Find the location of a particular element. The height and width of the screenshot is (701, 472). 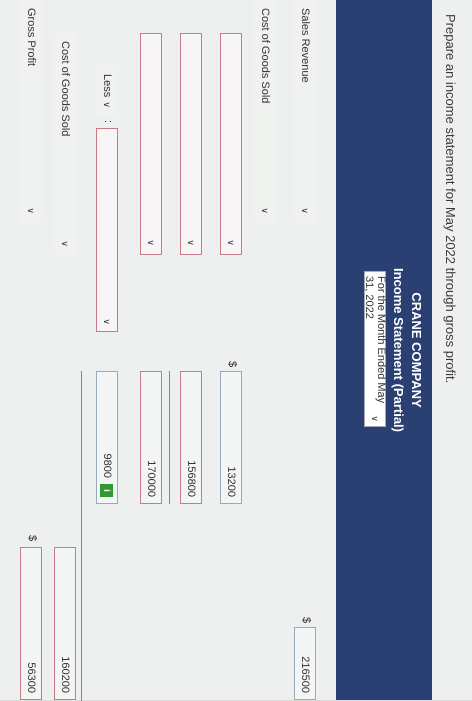

gross-profit-amount: 56300 is located at coordinates (31, 623).